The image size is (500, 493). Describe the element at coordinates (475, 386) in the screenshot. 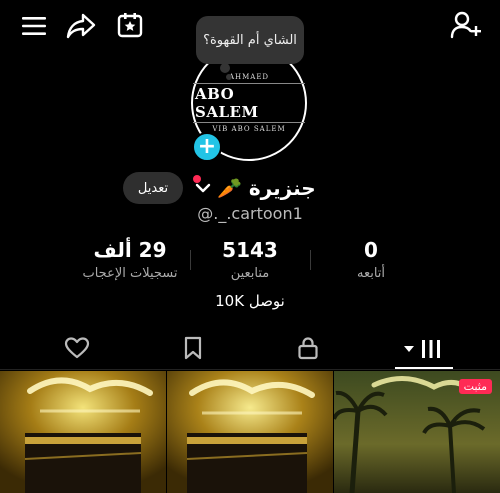

I see `pinned-badge: مثبت` at that location.